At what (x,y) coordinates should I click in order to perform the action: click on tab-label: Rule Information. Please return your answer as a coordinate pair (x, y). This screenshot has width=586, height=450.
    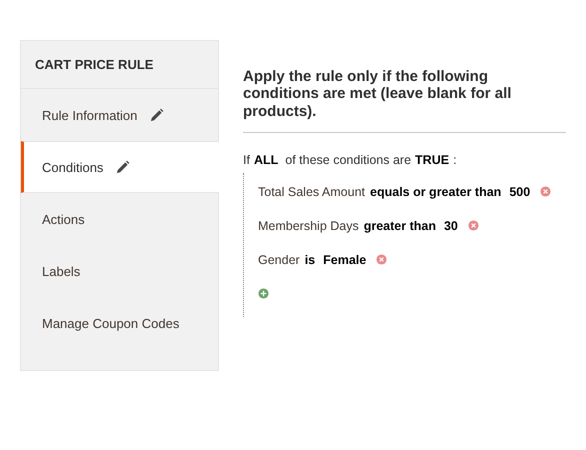
    Looking at the image, I should click on (90, 115).